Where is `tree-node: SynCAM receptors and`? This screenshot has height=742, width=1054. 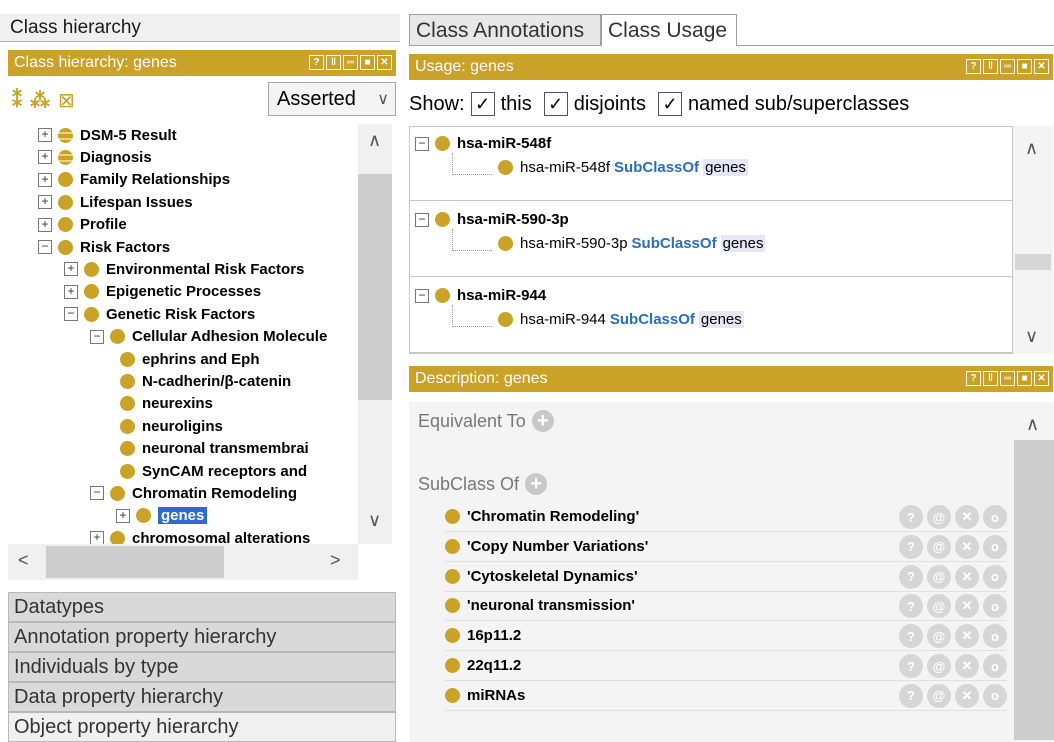 tree-node: SynCAM receptors and is located at coordinates (213, 471).